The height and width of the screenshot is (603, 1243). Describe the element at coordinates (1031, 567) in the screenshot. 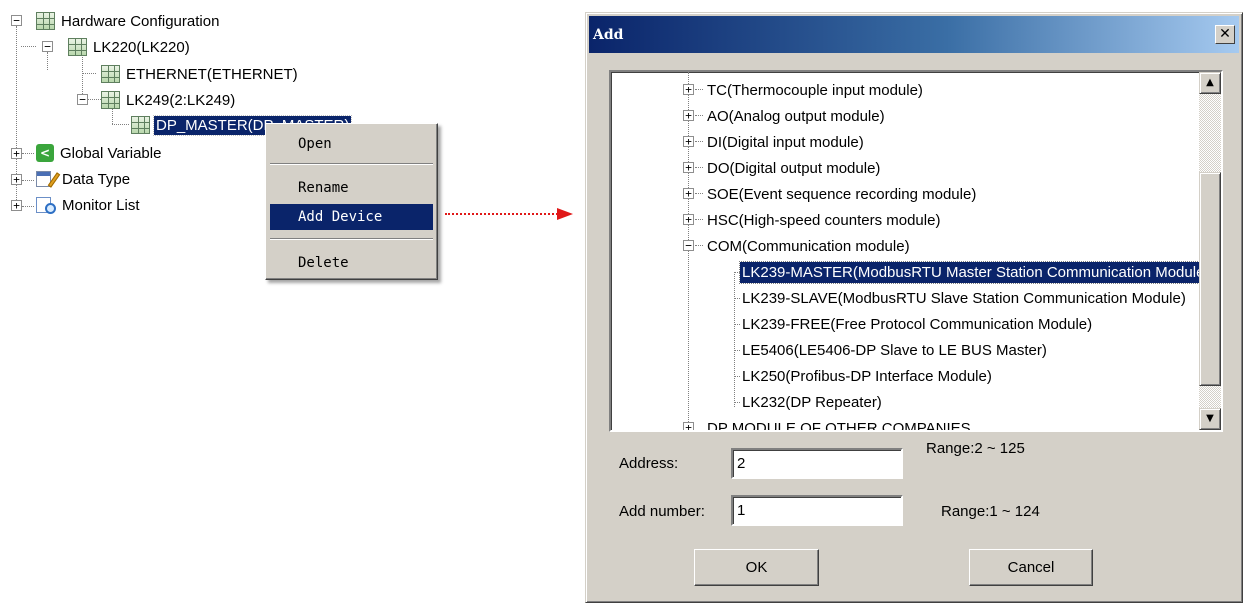

I see `cancel-button: Cancel` at that location.